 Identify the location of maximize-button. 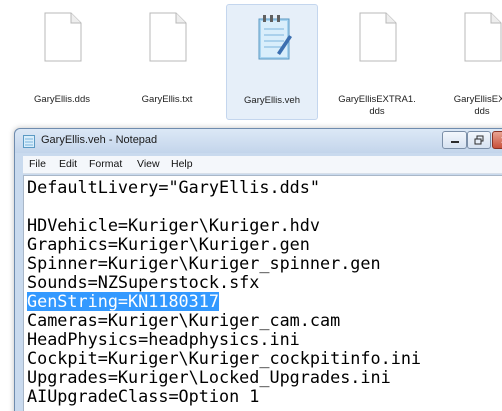
(479, 140).